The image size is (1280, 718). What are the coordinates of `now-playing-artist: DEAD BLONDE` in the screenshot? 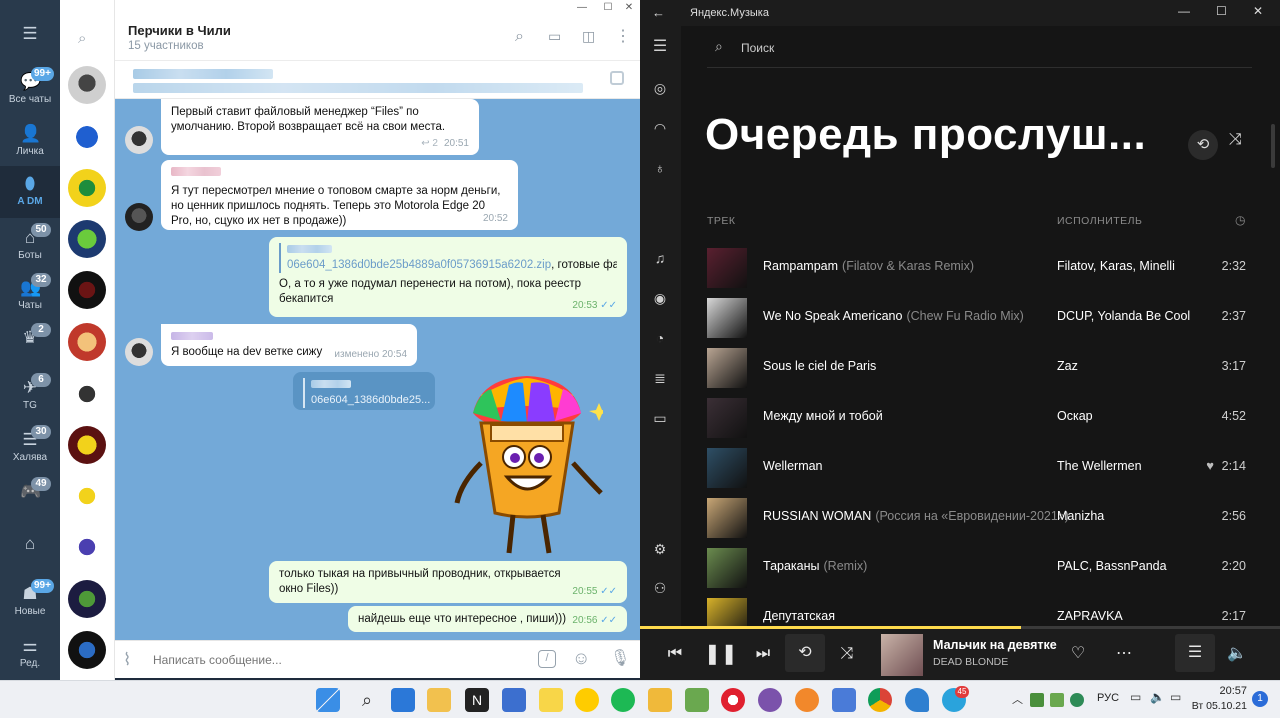 It's located at (970, 662).